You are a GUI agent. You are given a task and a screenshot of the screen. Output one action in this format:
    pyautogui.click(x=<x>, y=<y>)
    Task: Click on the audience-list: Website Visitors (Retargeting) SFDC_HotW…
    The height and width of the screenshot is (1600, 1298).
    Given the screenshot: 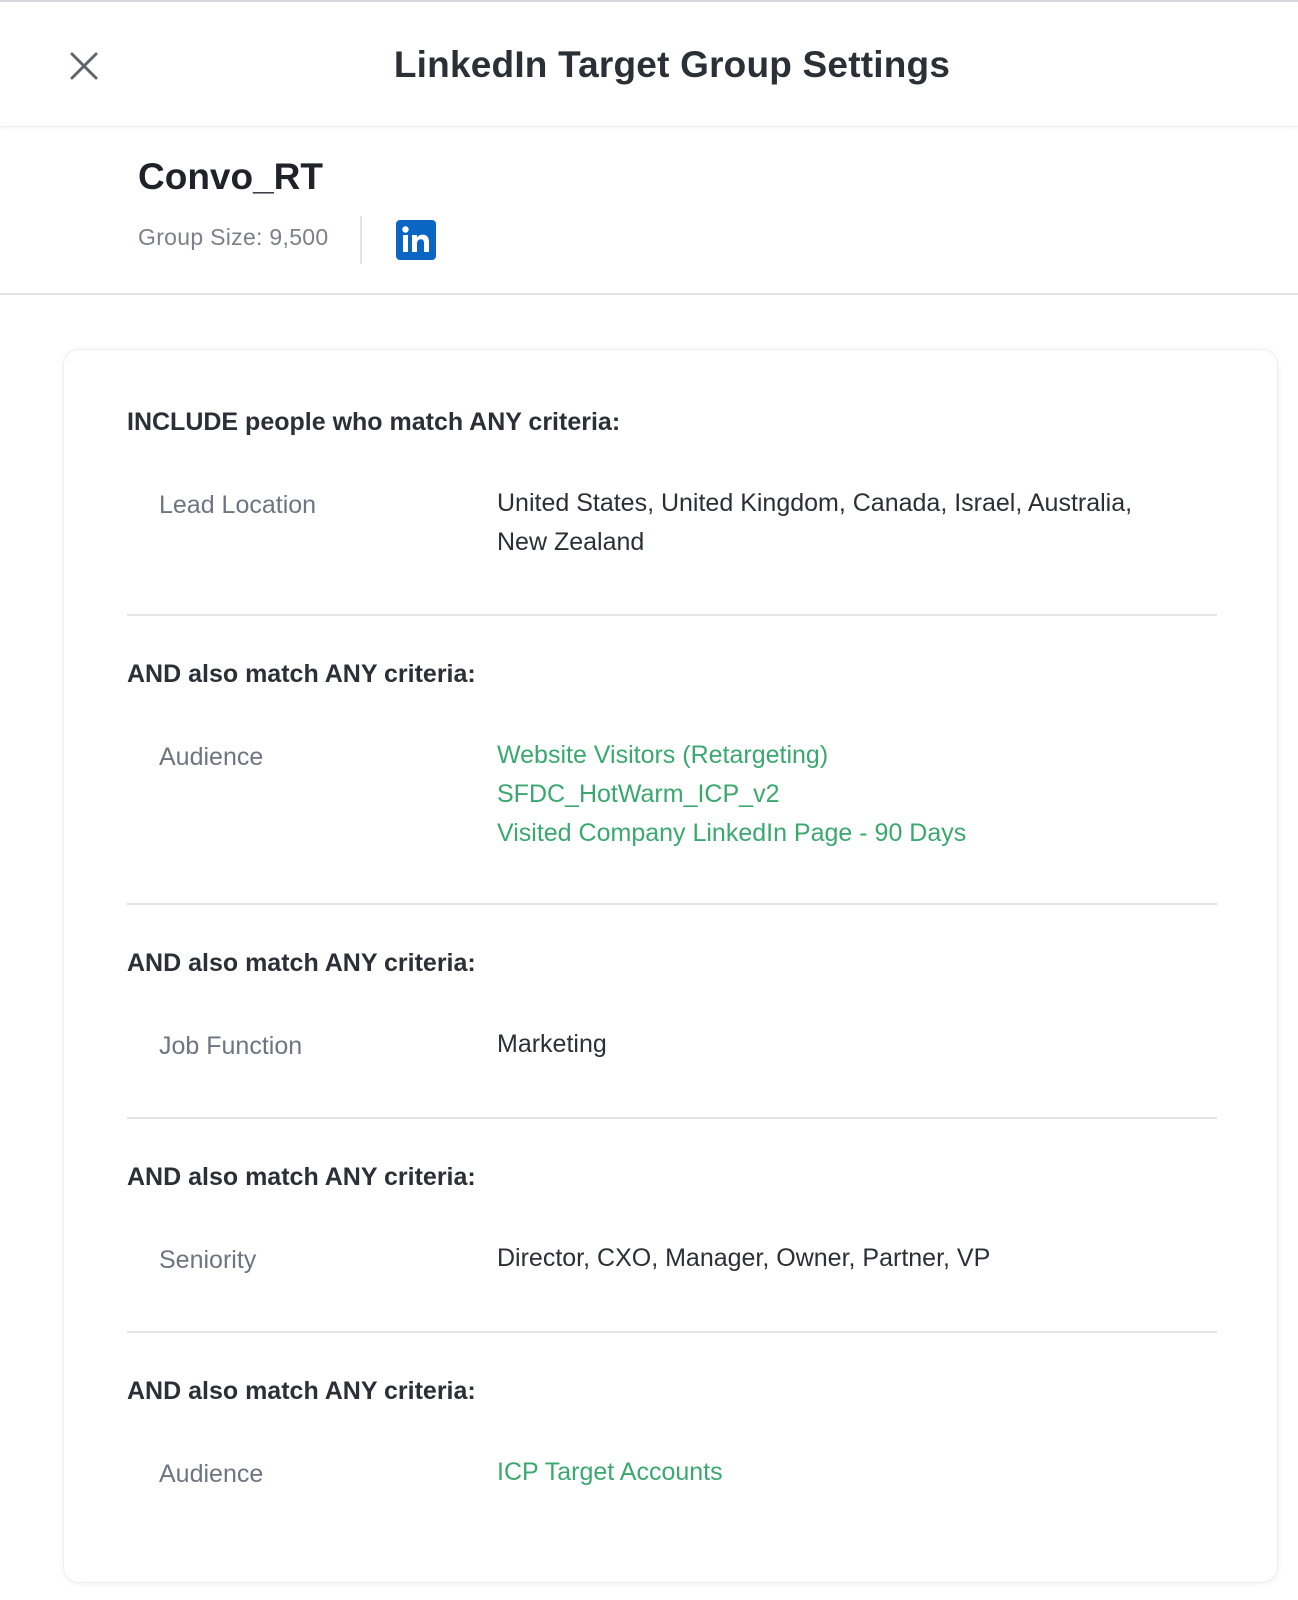 What is the action you would take?
    pyautogui.click(x=817, y=794)
    